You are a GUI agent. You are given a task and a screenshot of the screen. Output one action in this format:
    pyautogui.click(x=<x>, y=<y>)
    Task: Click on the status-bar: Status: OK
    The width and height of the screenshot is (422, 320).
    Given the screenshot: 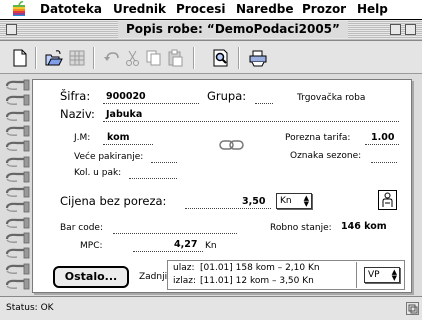 What is the action you would take?
    pyautogui.click(x=211, y=308)
    